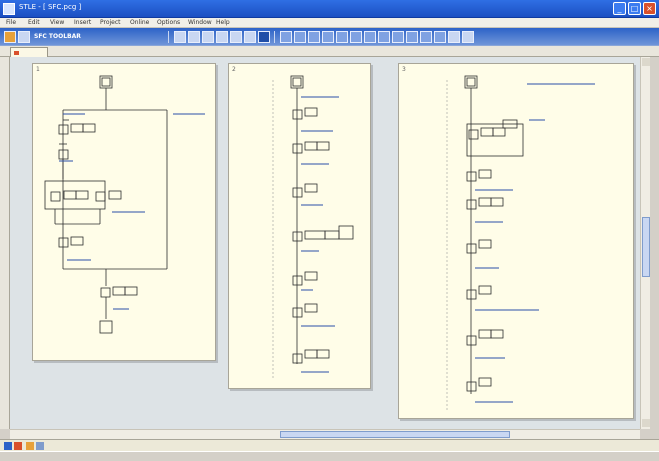 This screenshot has width=659, height=461. Describe the element at coordinates (168, 22) in the screenshot. I see `menu-options: Options` at that location.